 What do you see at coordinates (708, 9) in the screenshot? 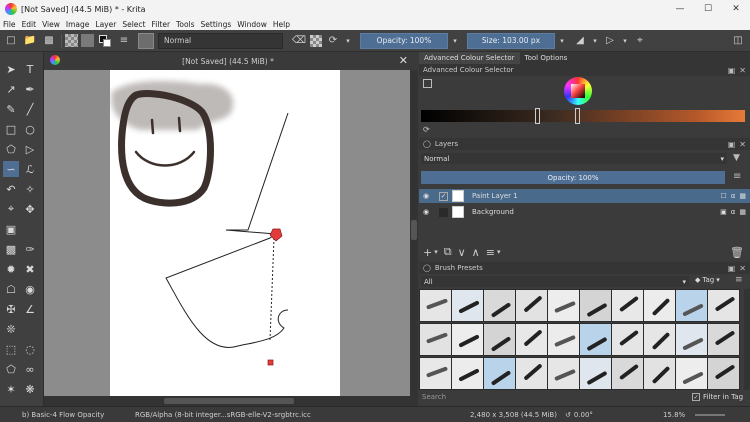
I see `maximize-icon: ☐` at bounding box center [708, 9].